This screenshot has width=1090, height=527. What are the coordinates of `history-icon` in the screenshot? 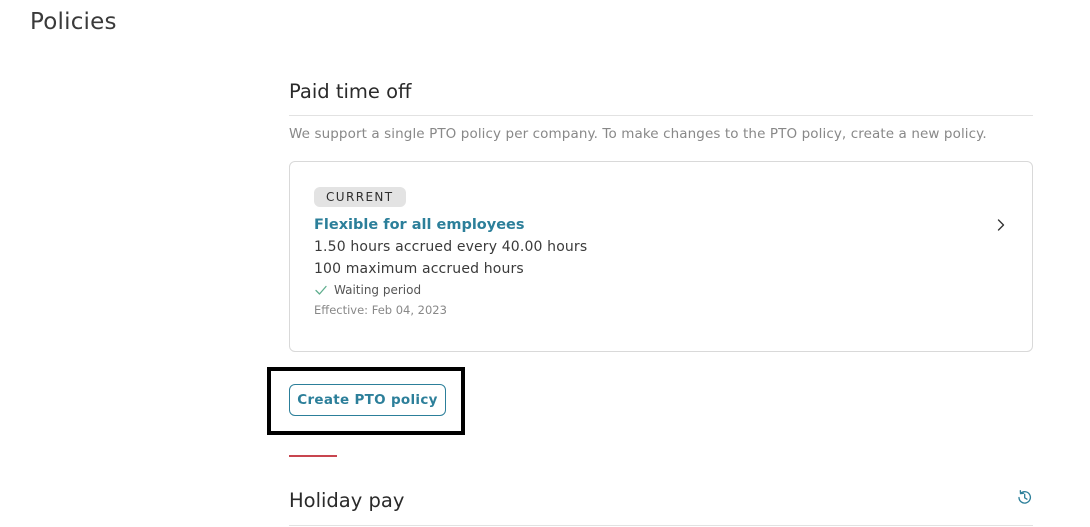 It's located at (1024, 497).